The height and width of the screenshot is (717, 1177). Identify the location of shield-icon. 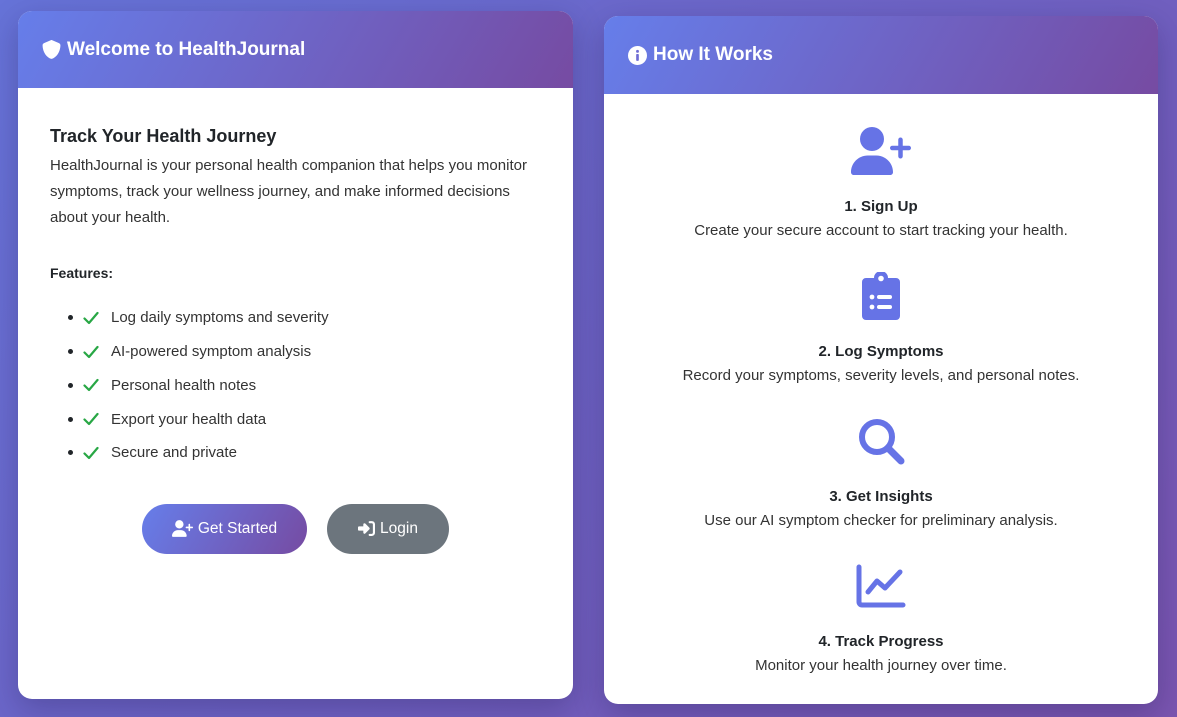
(51, 49).